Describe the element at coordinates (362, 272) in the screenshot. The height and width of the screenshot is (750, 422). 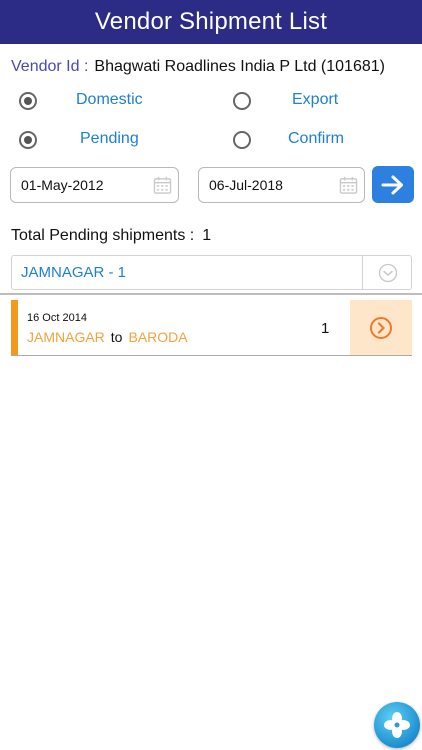
I see `dropdown-divider` at that location.